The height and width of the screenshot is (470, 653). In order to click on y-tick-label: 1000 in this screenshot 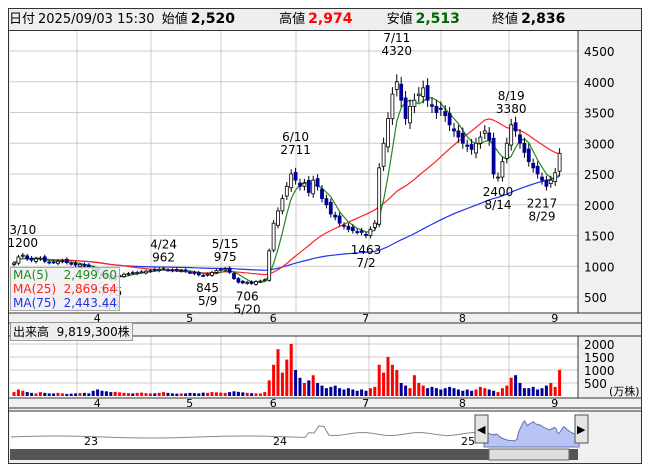, I will do `click(599, 267)`.